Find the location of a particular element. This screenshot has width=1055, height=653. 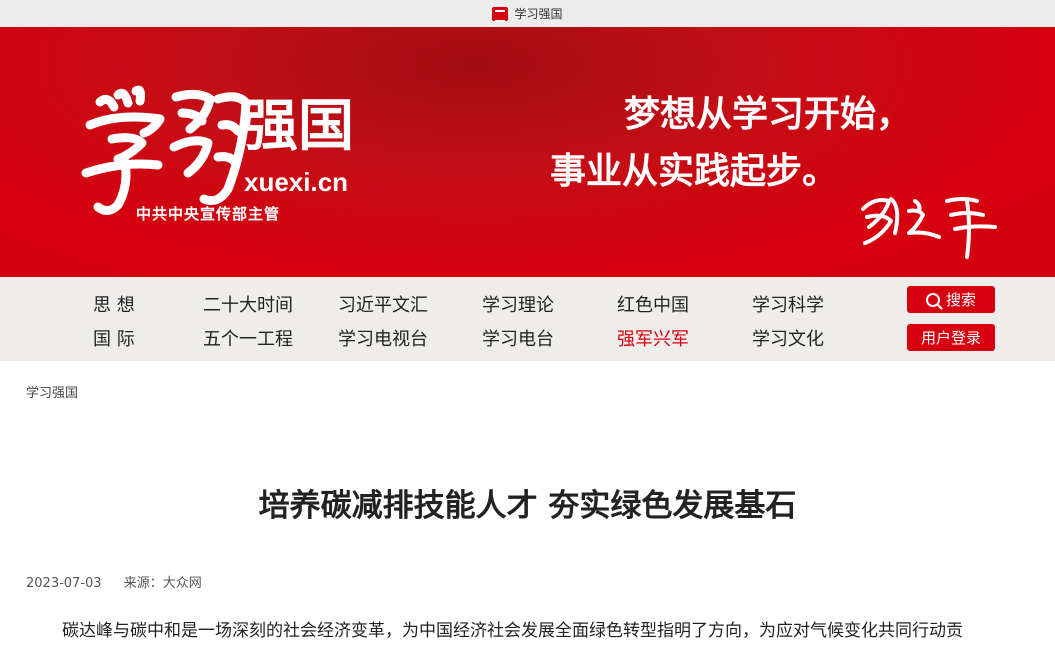

brand-domain: xuexi.cn is located at coordinates (296, 182).